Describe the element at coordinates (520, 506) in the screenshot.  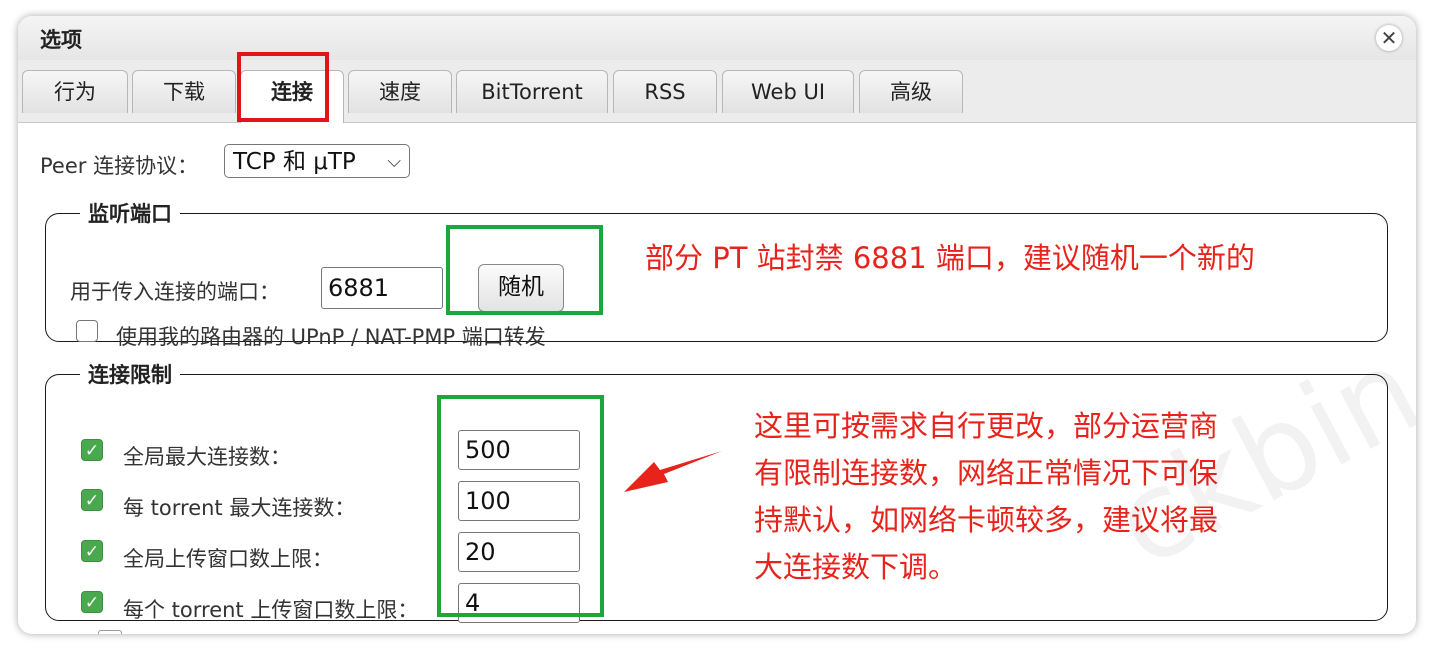
I see `limits-highlight-box` at that location.